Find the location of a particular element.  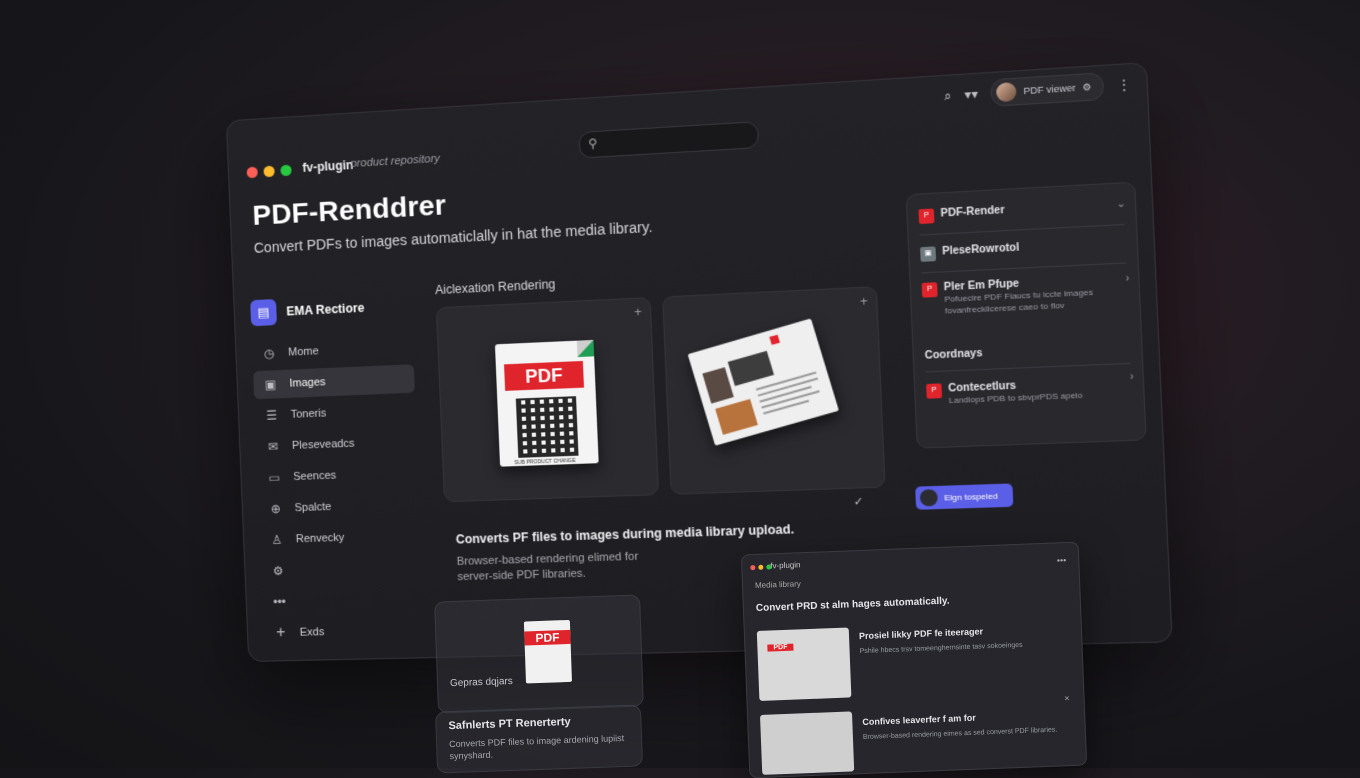

mail-icon: ✉ is located at coordinates (273, 446).